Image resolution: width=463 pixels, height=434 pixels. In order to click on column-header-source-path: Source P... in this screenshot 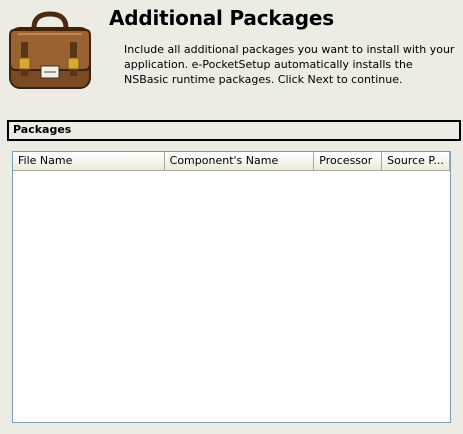, I will do `click(416, 161)`.